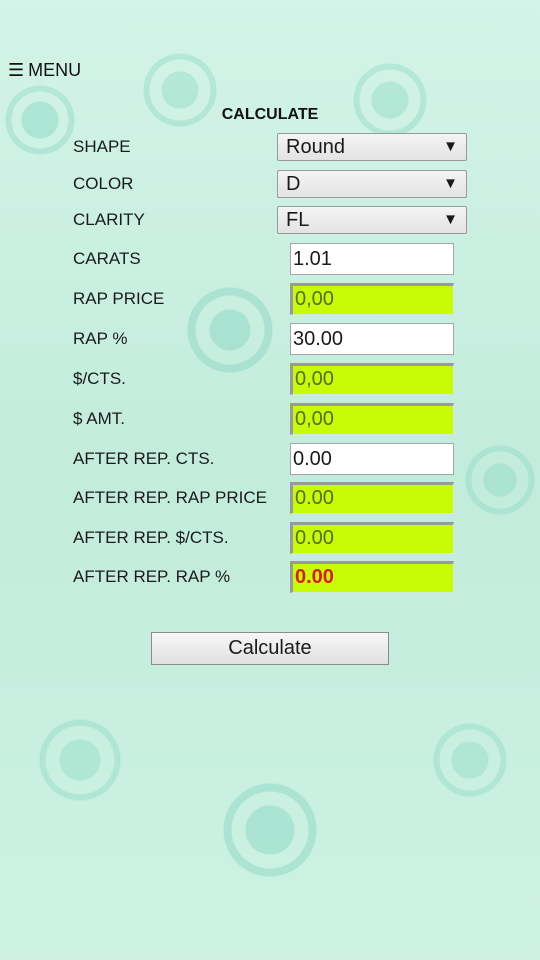  What do you see at coordinates (103, 183) in the screenshot?
I see `color-label: COLOR` at bounding box center [103, 183].